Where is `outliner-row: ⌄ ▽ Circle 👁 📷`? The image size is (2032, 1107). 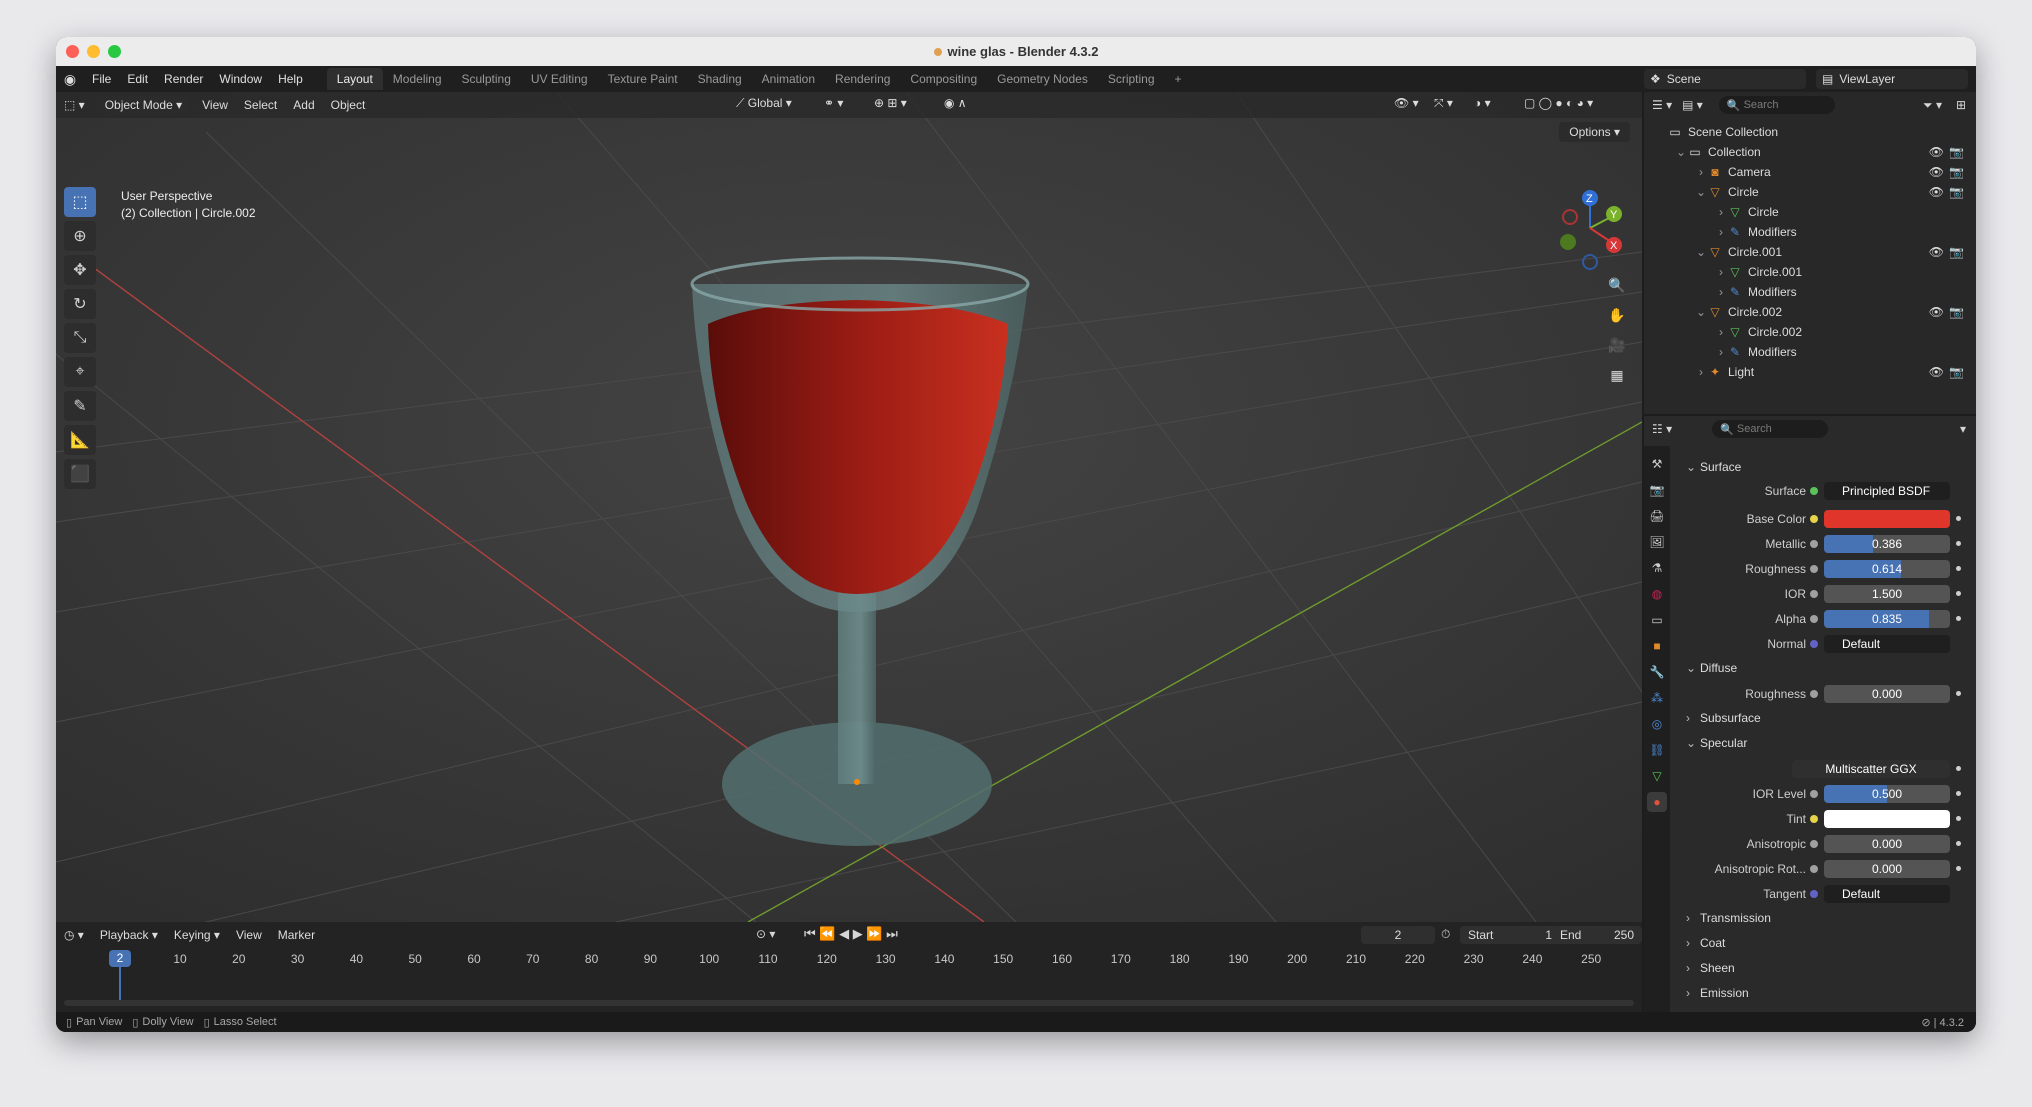 outliner-row: ⌄ ▽ Circle 👁 📷 is located at coordinates (1810, 192).